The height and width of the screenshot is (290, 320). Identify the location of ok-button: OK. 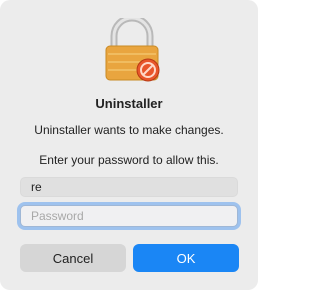
(186, 258).